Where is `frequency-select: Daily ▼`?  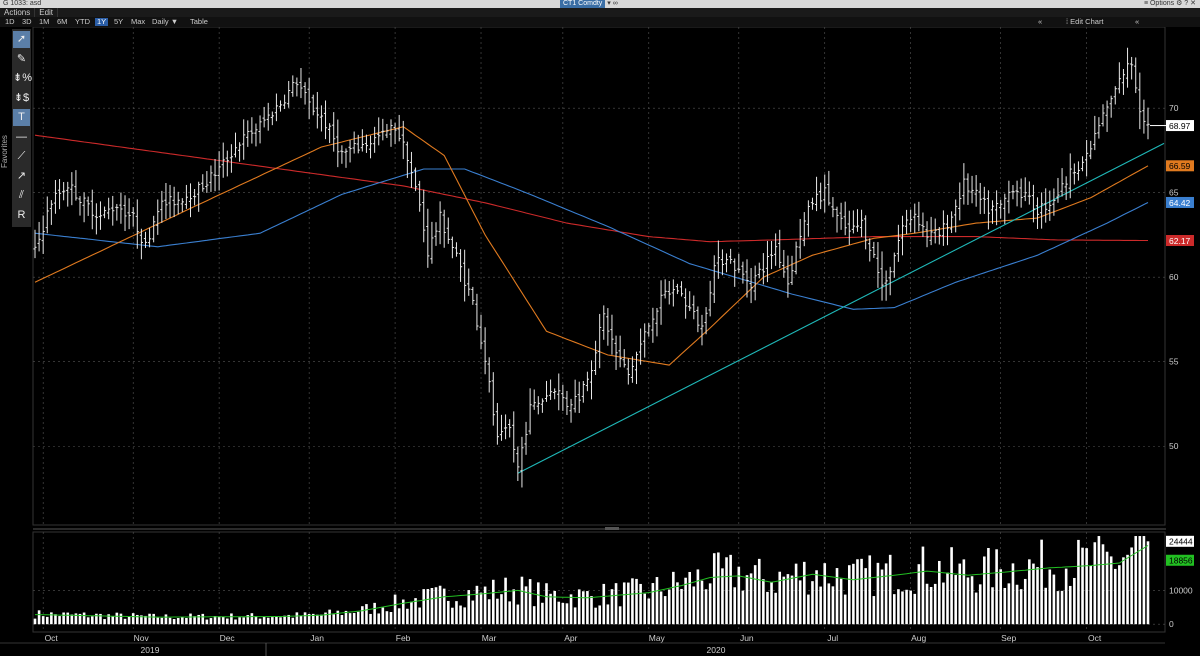
frequency-select: Daily ▼ is located at coordinates (165, 22).